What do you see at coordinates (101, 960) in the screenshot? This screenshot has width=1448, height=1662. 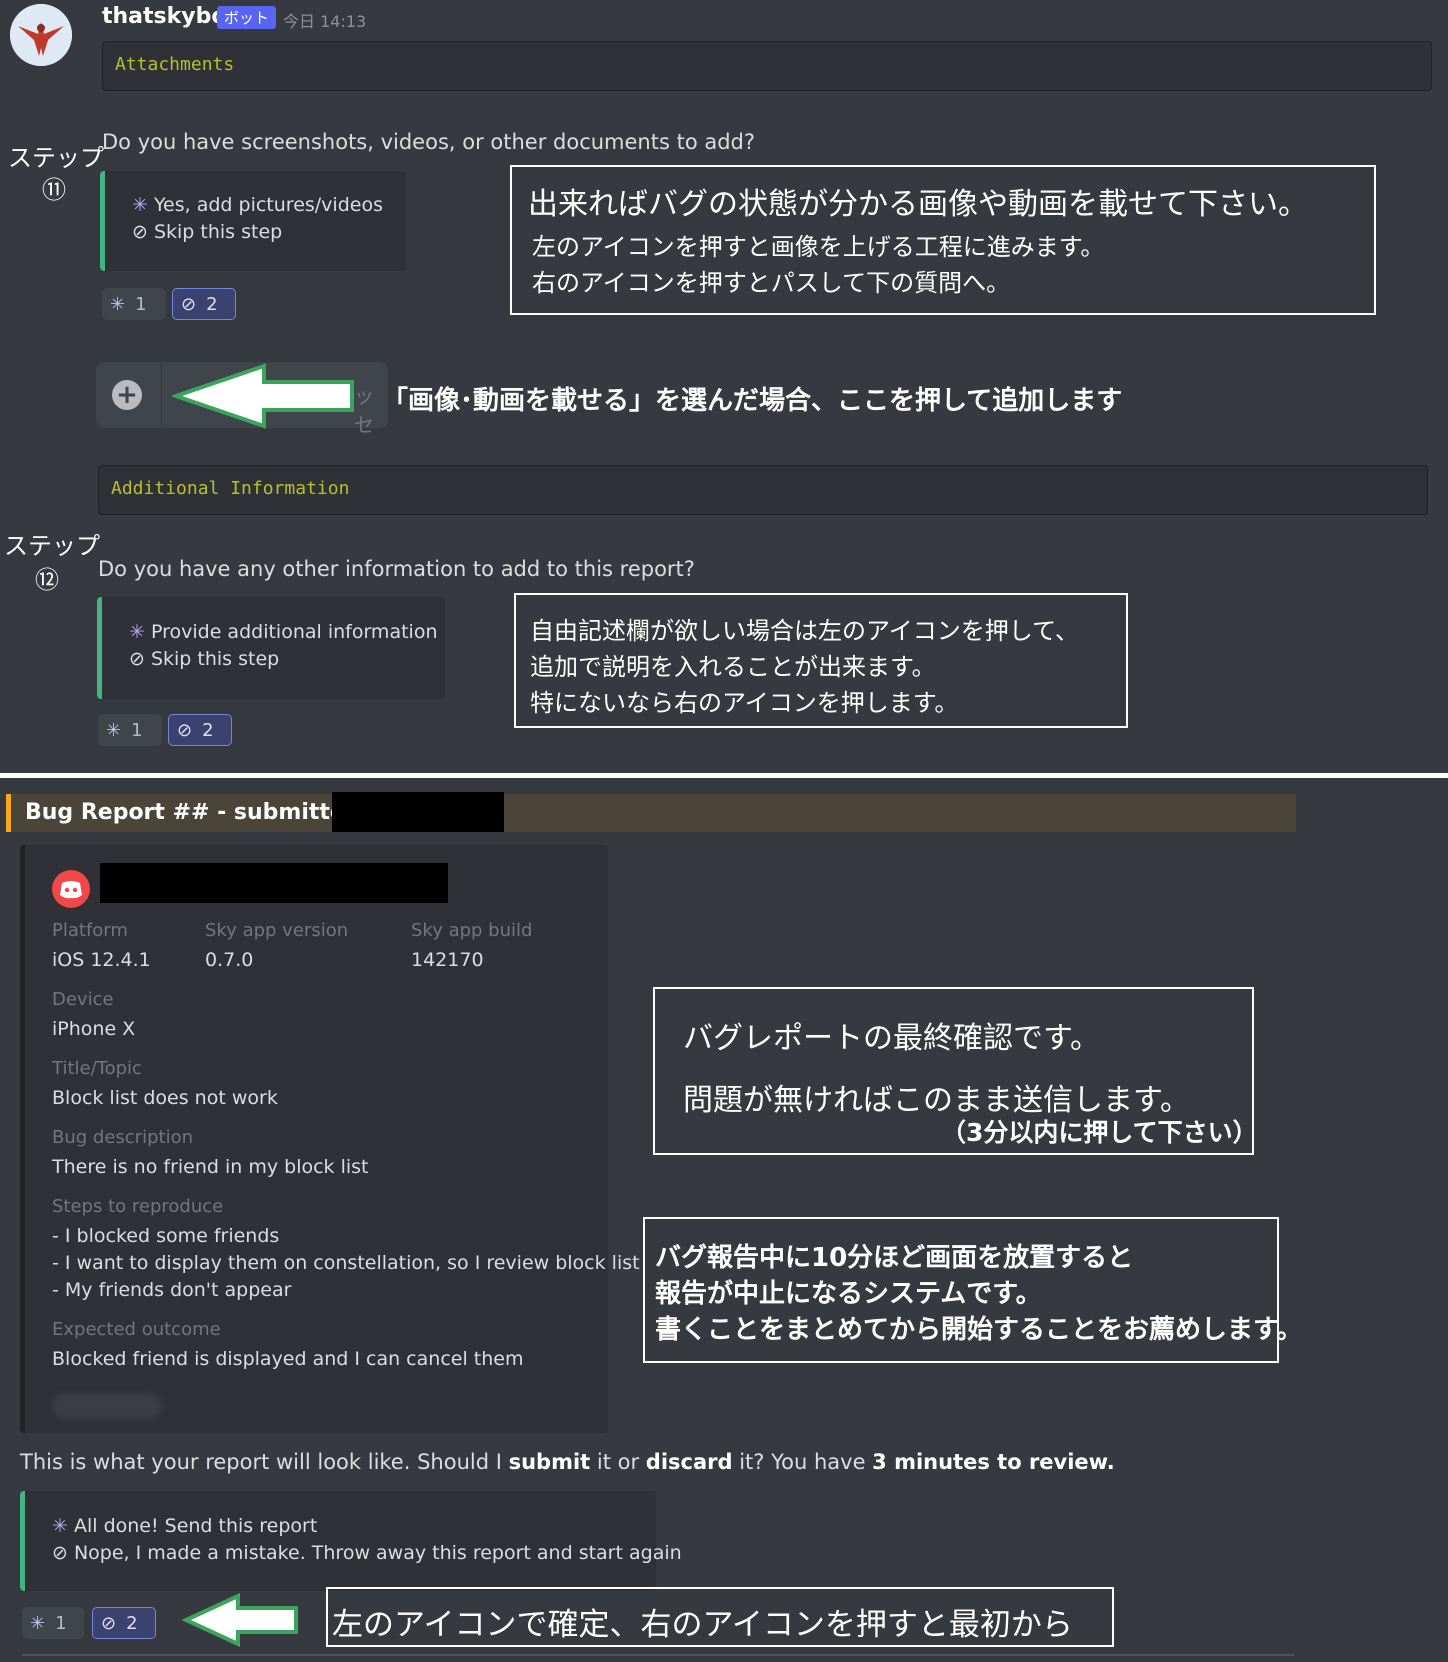 I see `field-value-platform: iOS 12.4.1` at bounding box center [101, 960].